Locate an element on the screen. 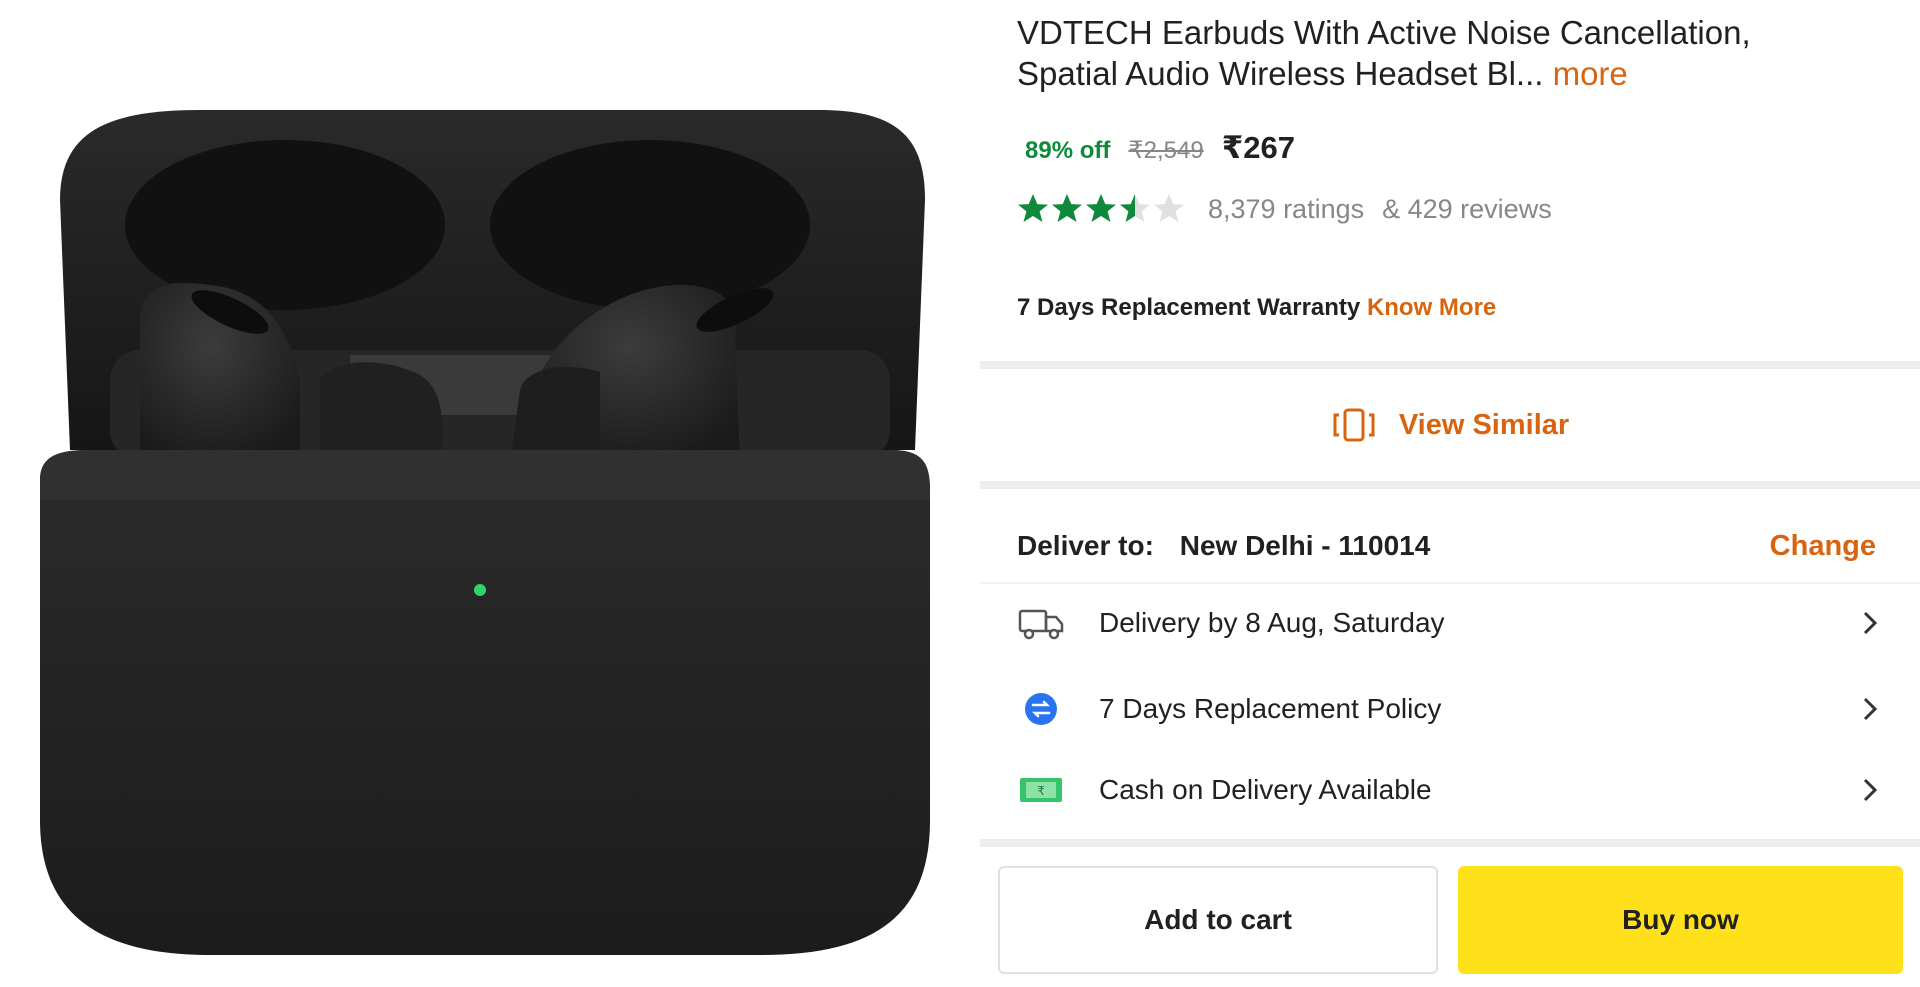 The height and width of the screenshot is (987, 1920). view-similar-icon is located at coordinates (1354, 425).